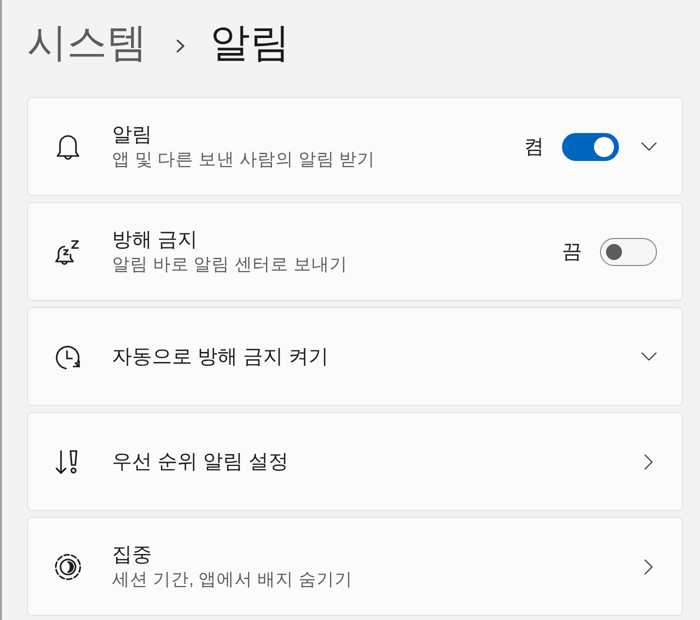  Describe the element at coordinates (200, 462) in the screenshot. I see `setting-title: 우선 순위 알림 설정` at that location.